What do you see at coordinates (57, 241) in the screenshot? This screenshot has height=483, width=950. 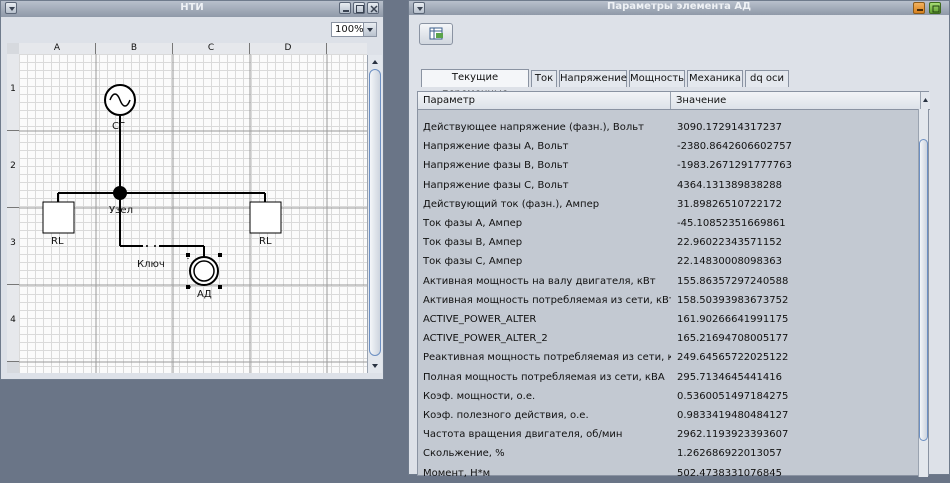 I see `load-left-label: RL` at bounding box center [57, 241].